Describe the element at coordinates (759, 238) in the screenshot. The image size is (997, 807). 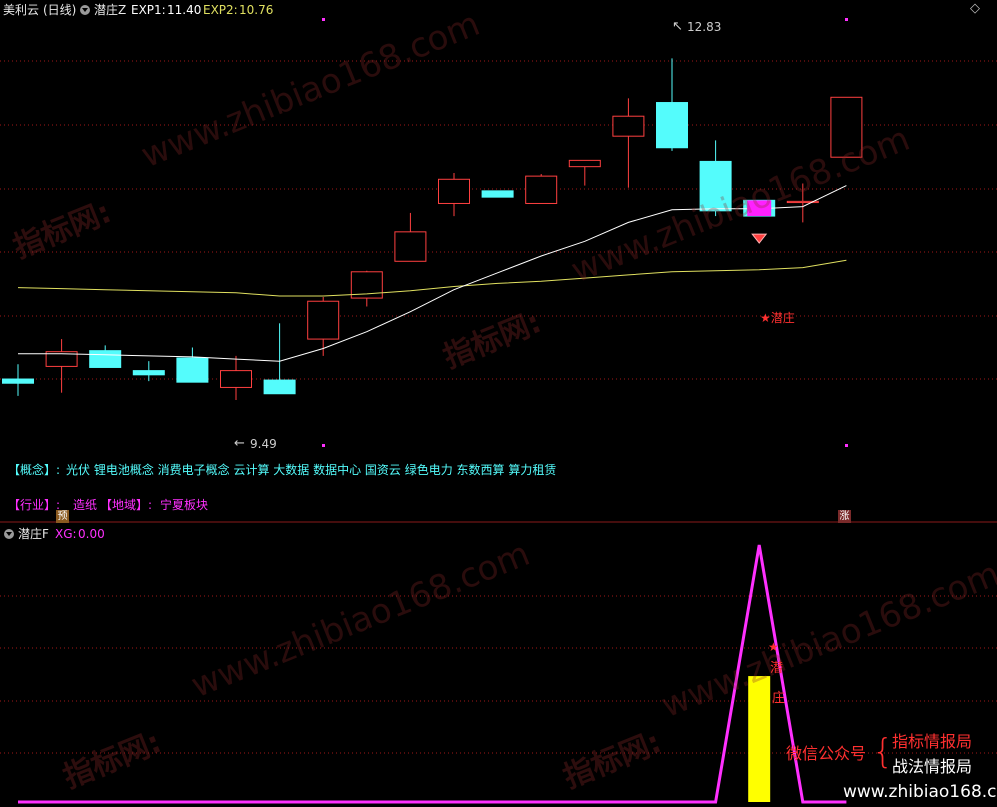
I see `diamond-icon` at that location.